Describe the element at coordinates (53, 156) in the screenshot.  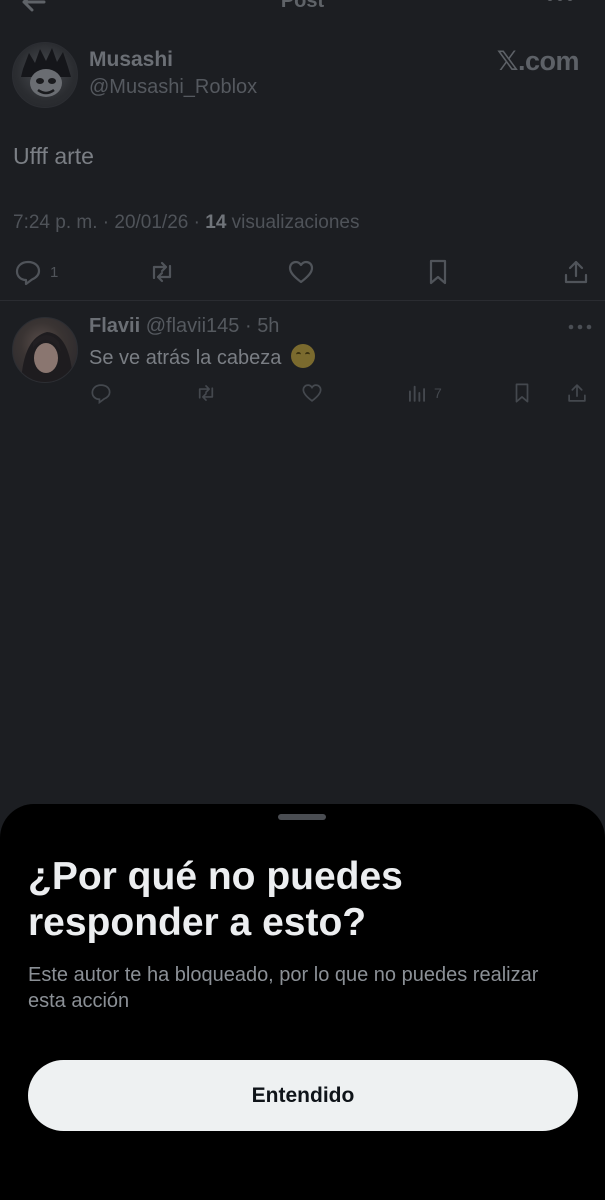
I see `post-text: Ufff arte` at that location.